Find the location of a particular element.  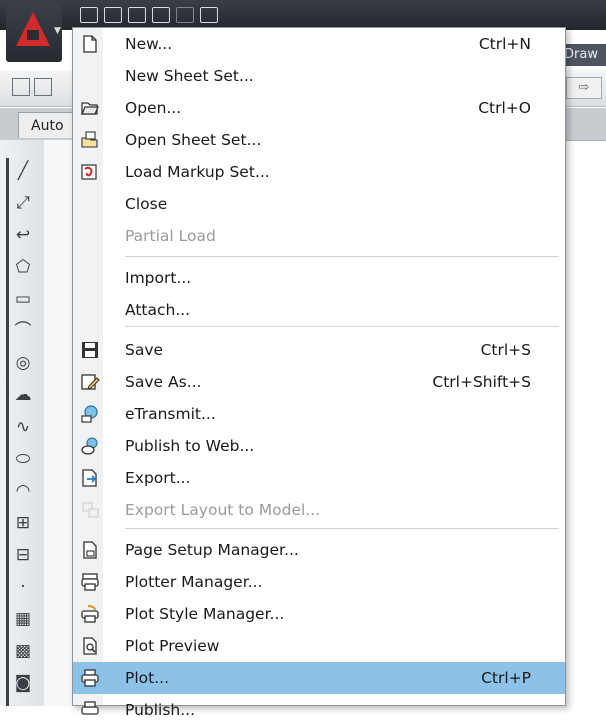

menu-item-label: Partial Load is located at coordinates (170, 236).